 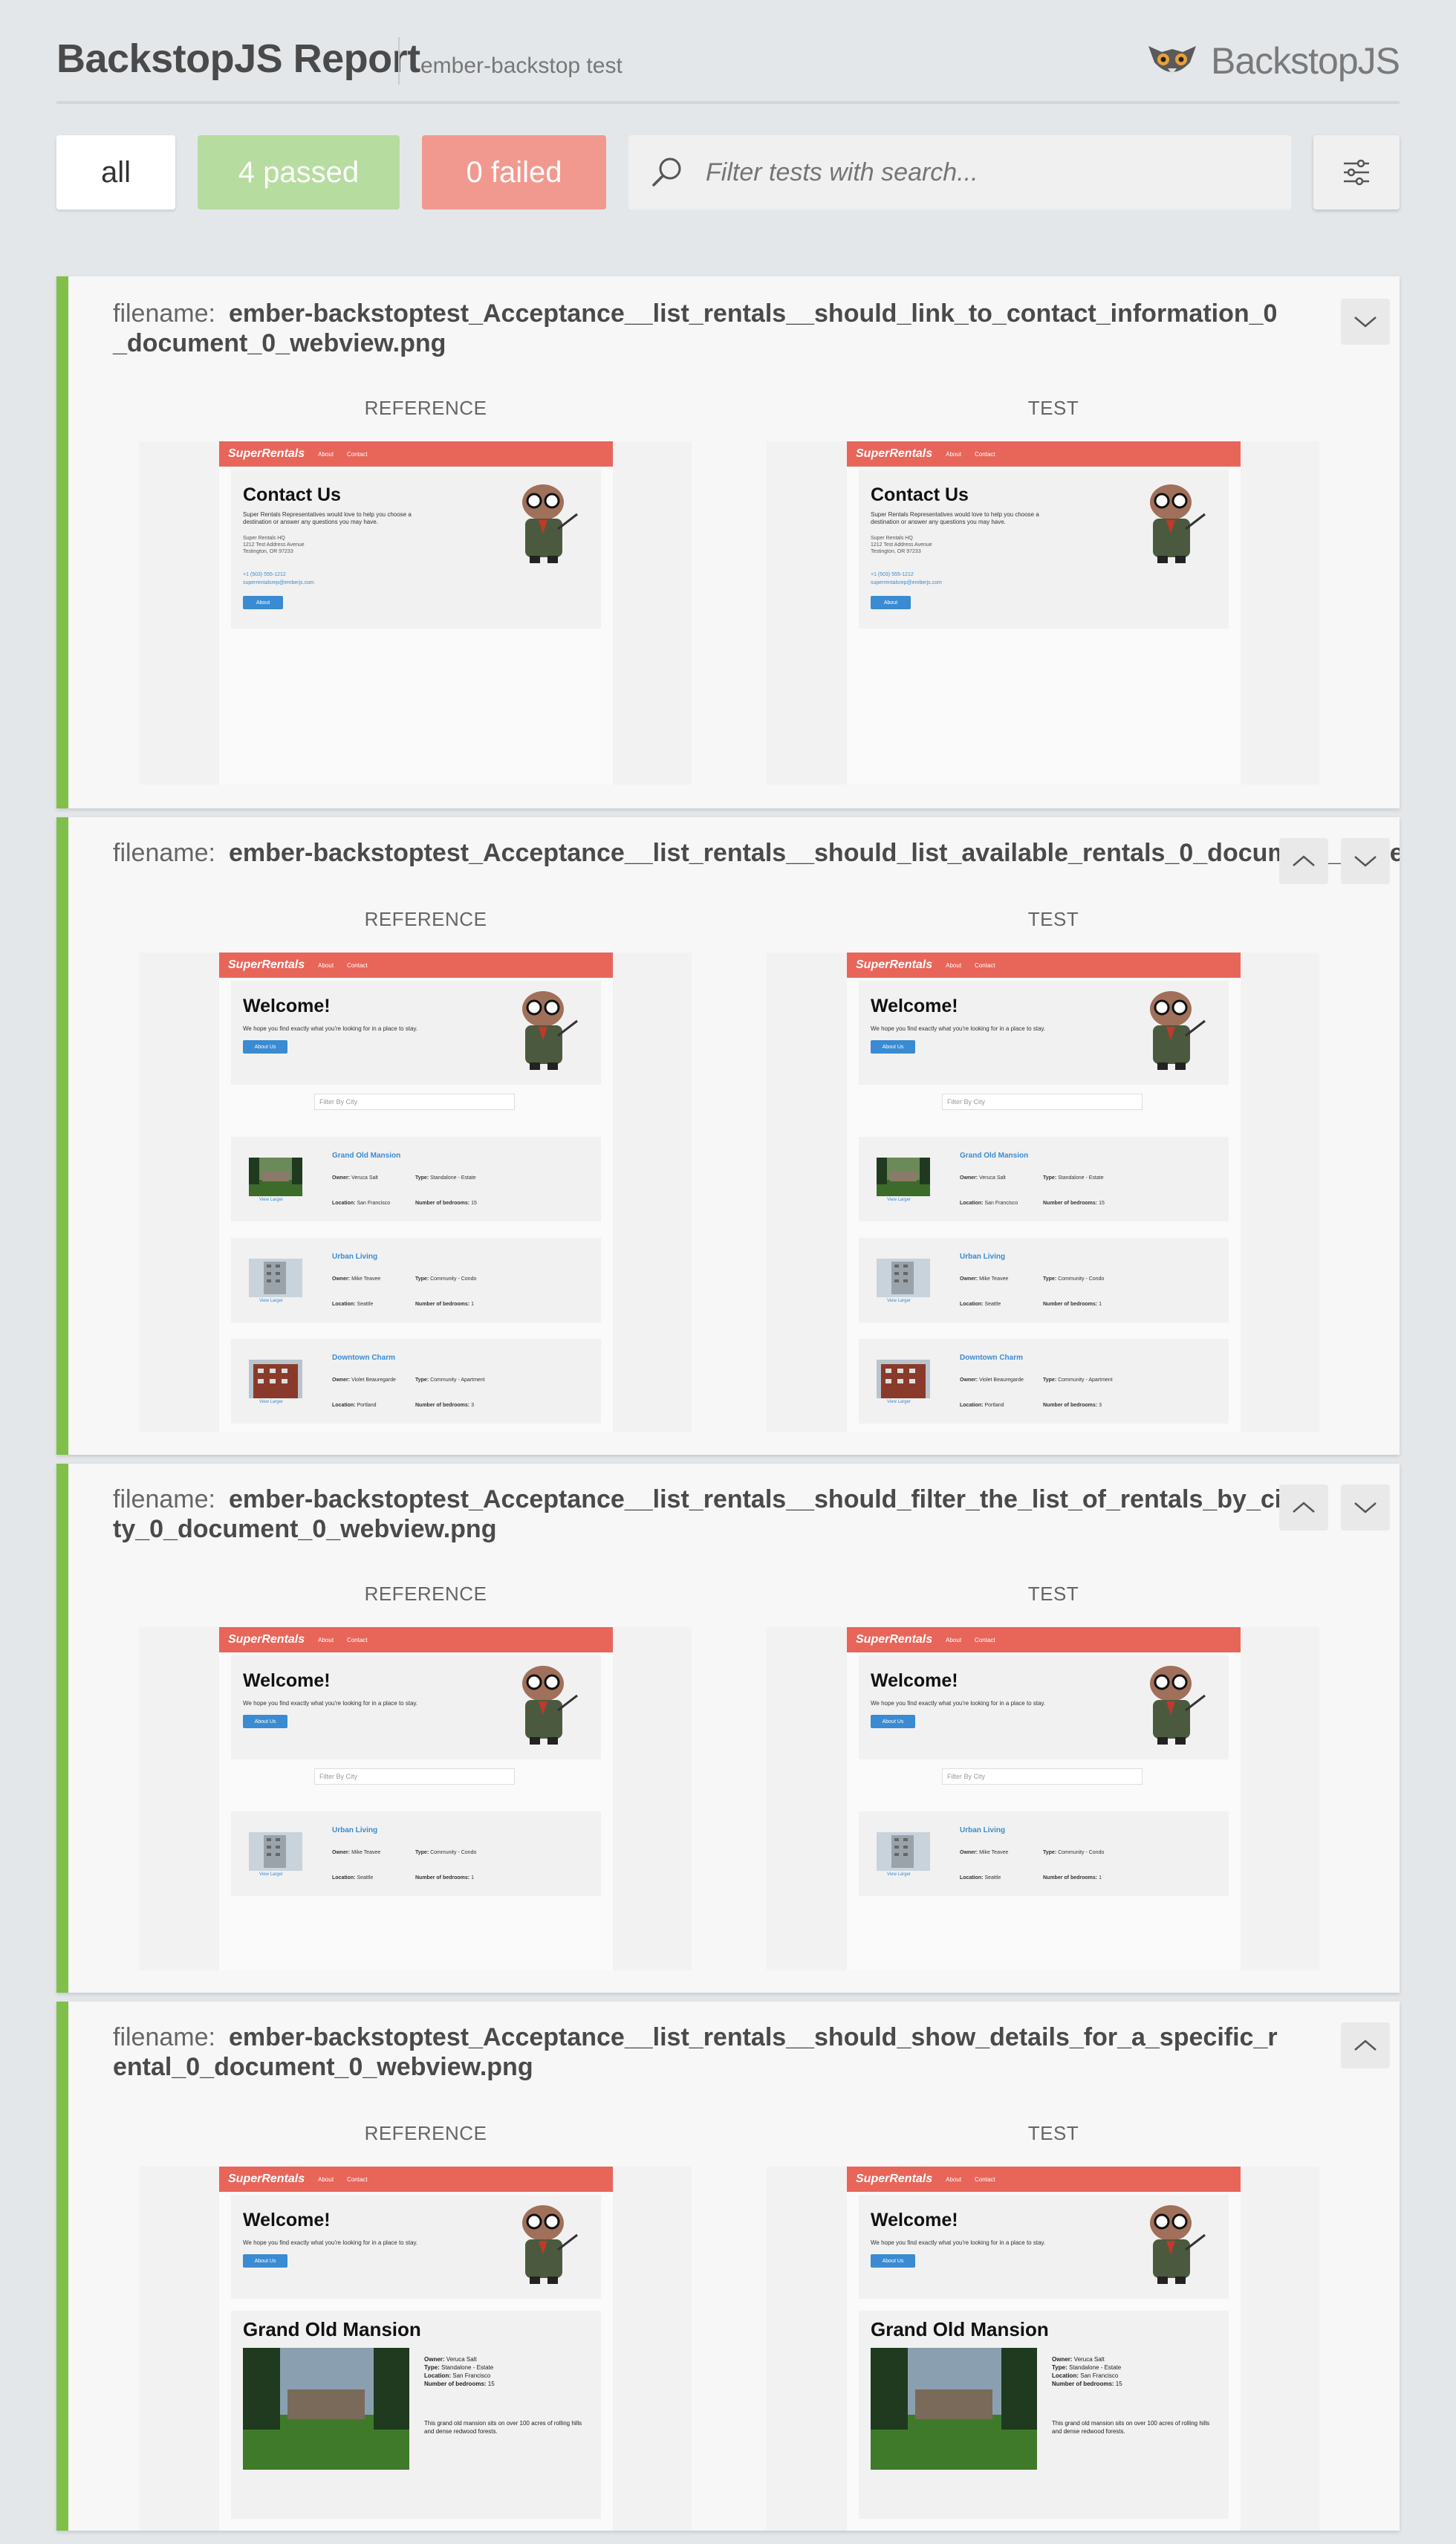 What do you see at coordinates (425, 919) in the screenshot?
I see `reference-label: REFERENCE` at bounding box center [425, 919].